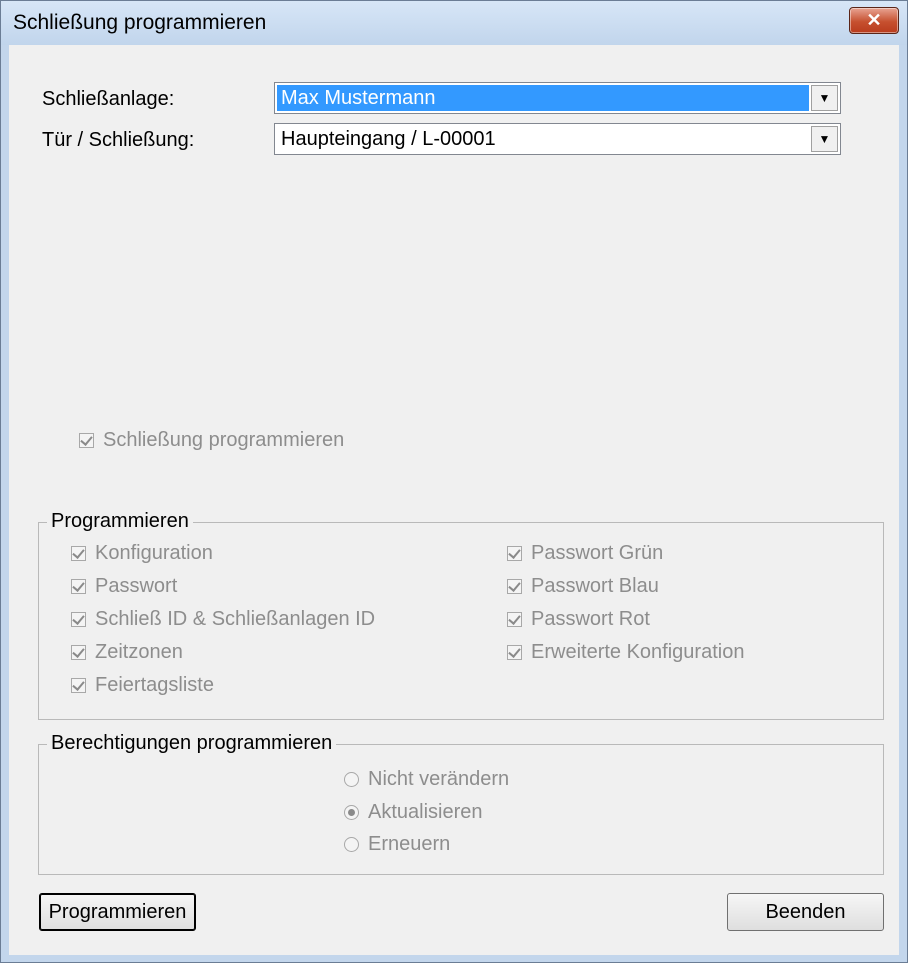  What do you see at coordinates (118, 140) in the screenshot?
I see `tuer-label: Tür / Schließung:` at bounding box center [118, 140].